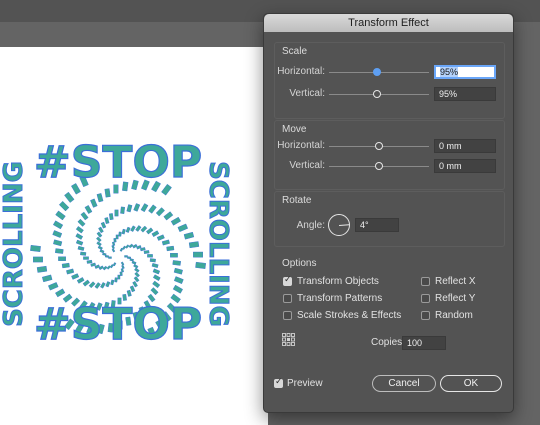  What do you see at coordinates (14, 244) in the screenshot?
I see `art-left-text: SCROLLING` at bounding box center [14, 244].